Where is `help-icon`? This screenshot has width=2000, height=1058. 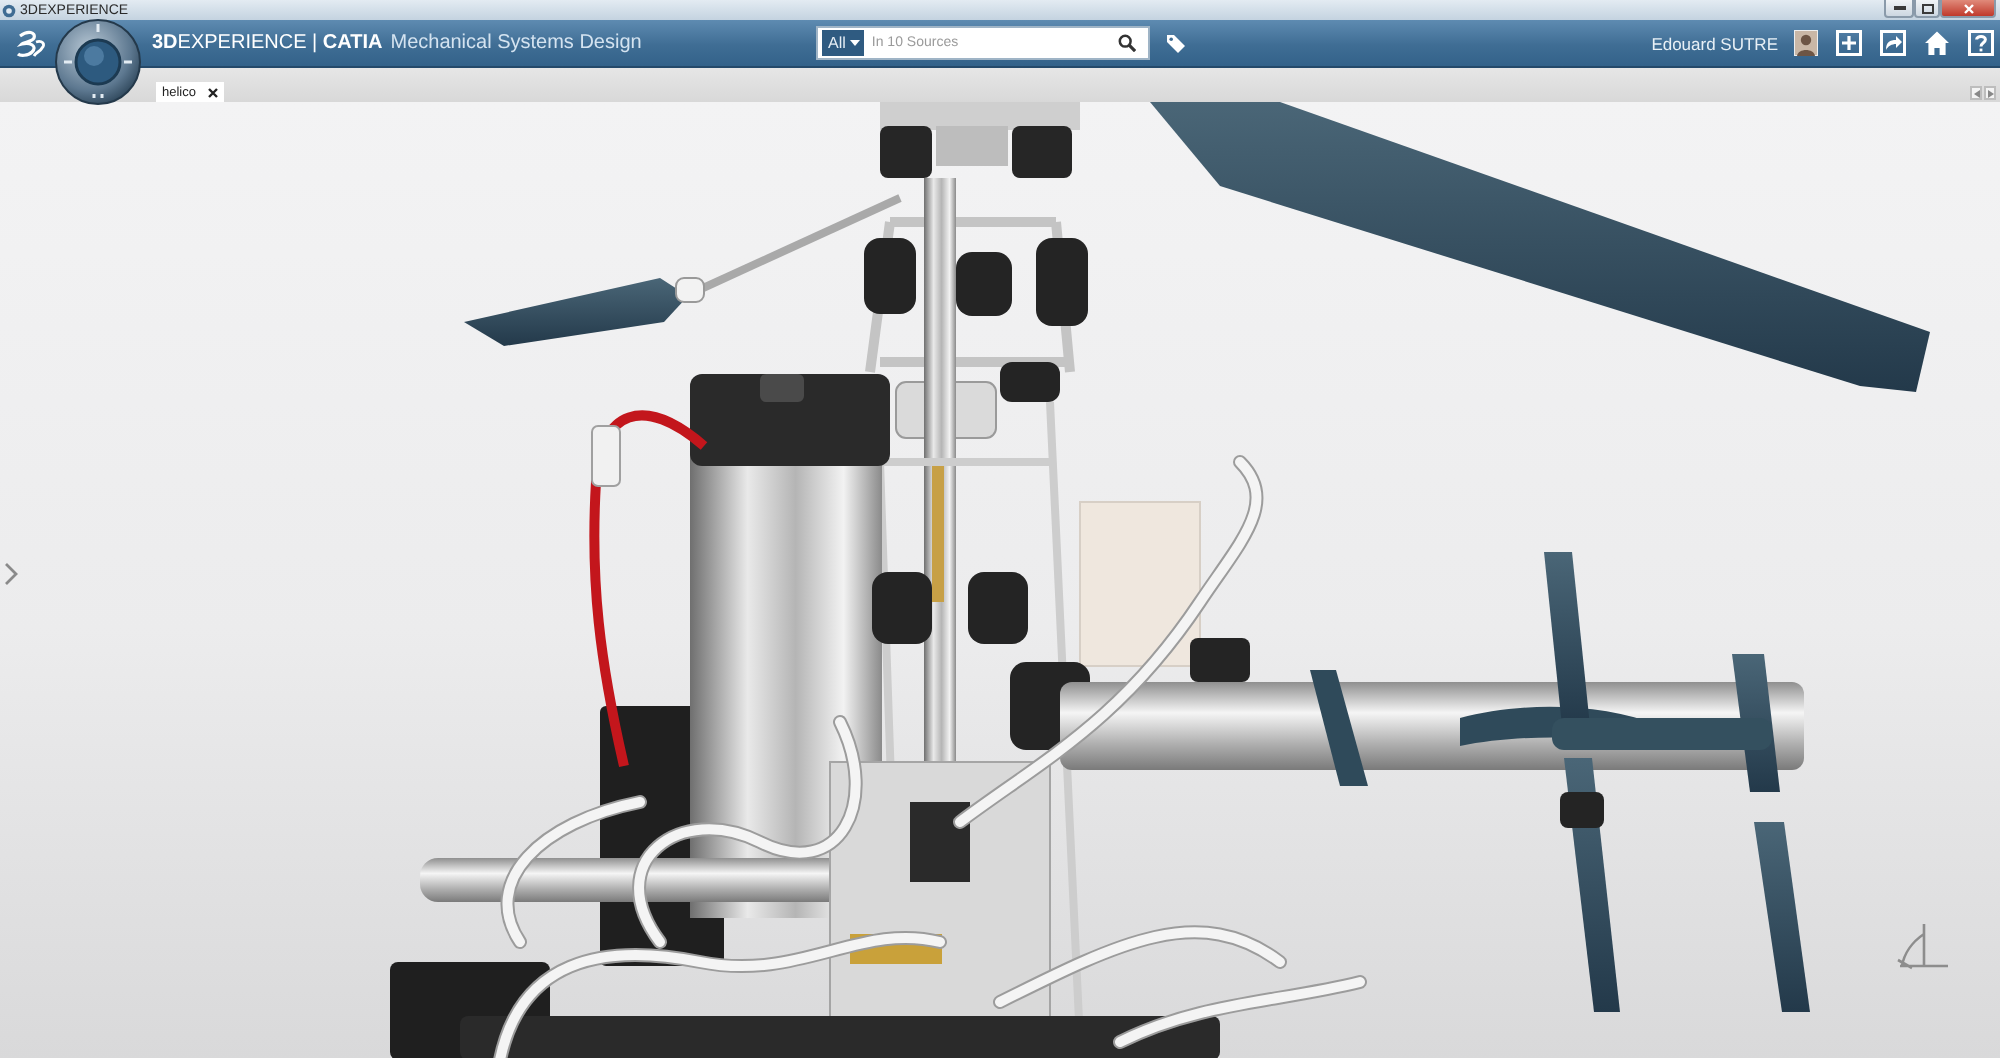
help-icon is located at coordinates (1981, 43).